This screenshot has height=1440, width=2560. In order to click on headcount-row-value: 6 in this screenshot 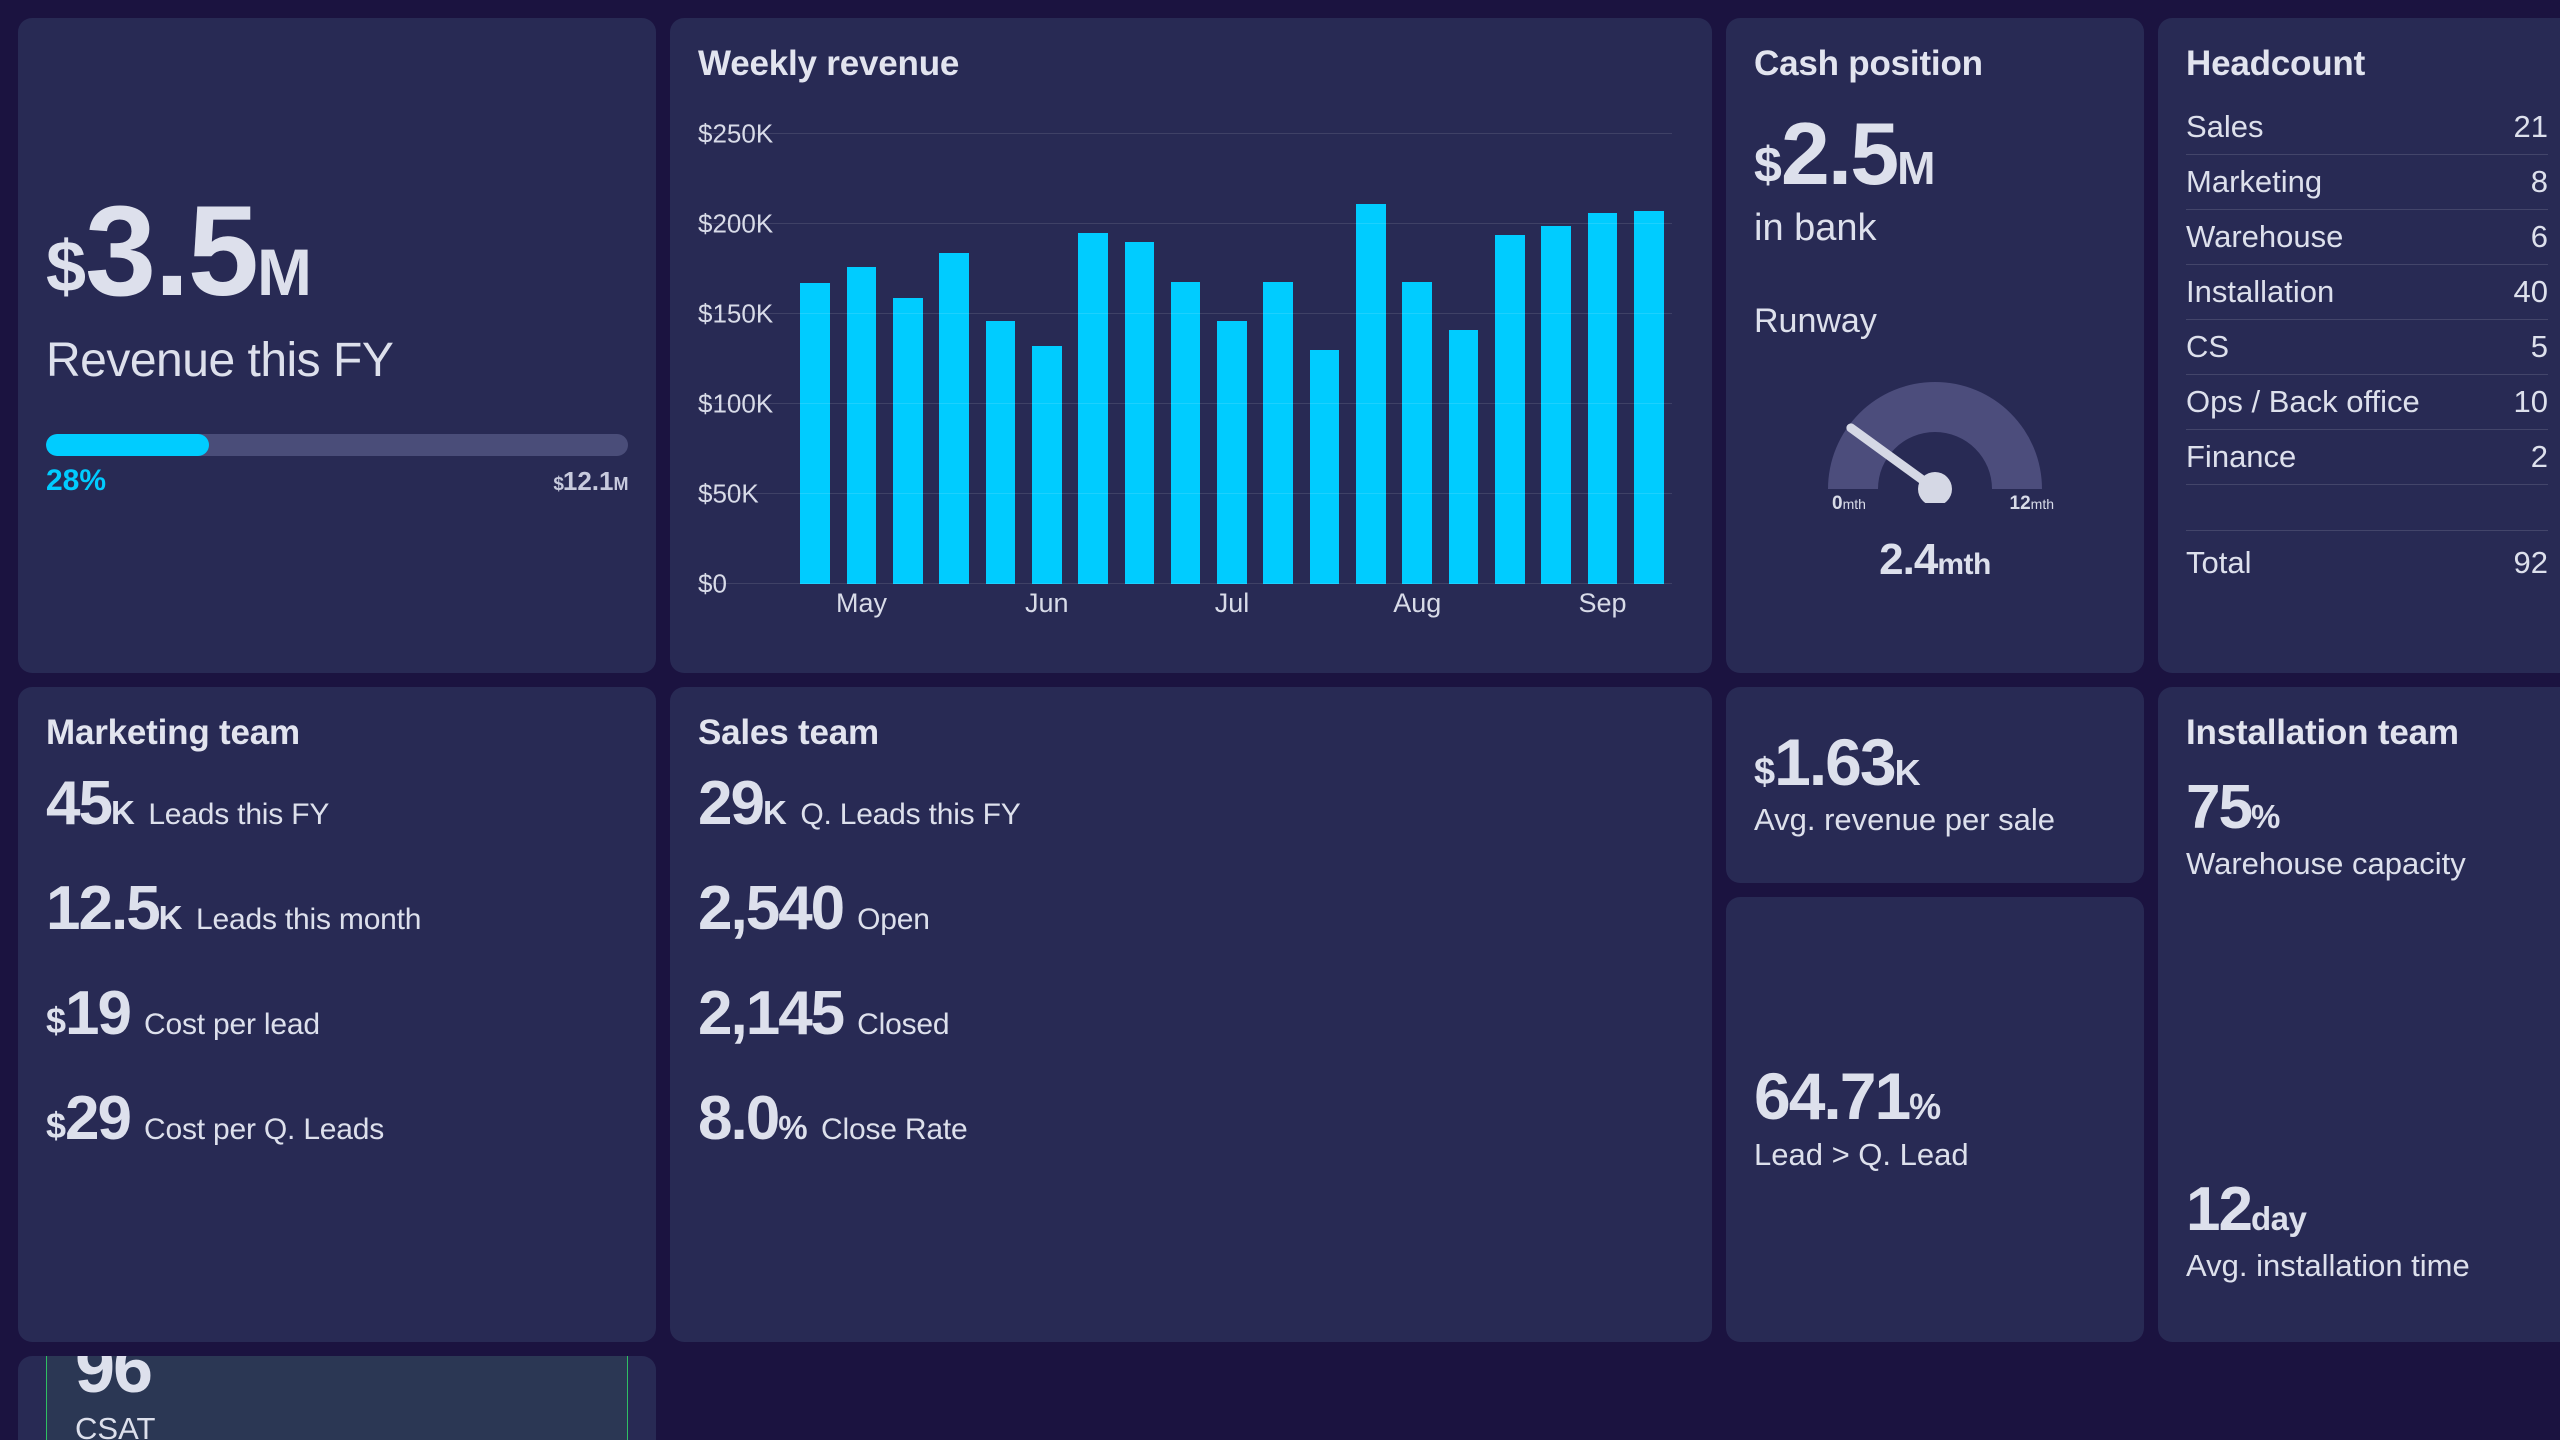, I will do `click(2539, 236)`.